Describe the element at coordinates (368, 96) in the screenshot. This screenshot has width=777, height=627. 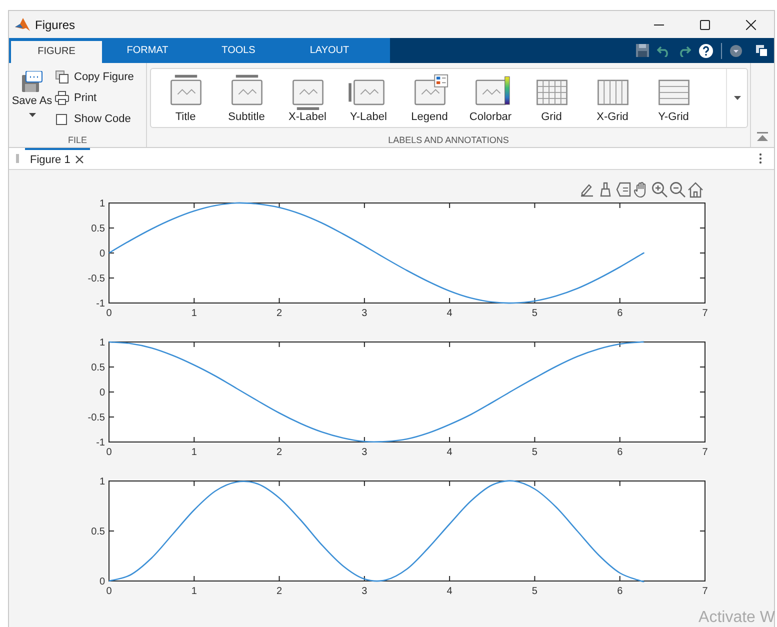
I see `ribbon-button: Y-Label` at that location.